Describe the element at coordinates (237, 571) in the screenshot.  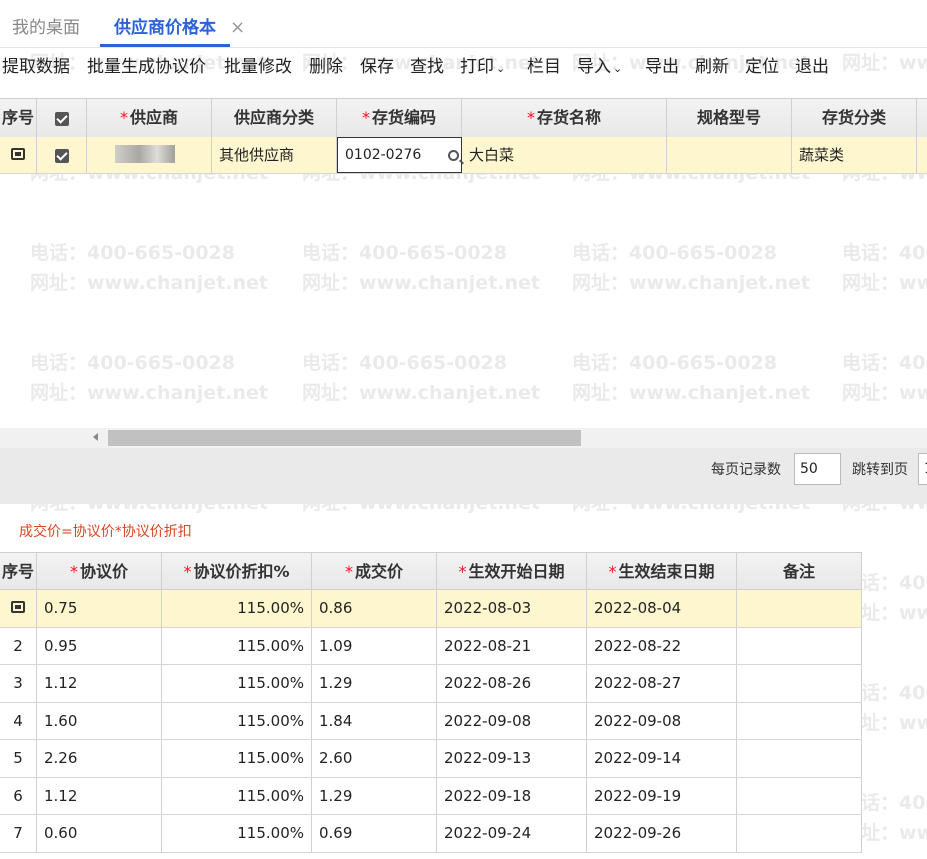
I see `col-header-discount: * 协议价折扣%` at that location.